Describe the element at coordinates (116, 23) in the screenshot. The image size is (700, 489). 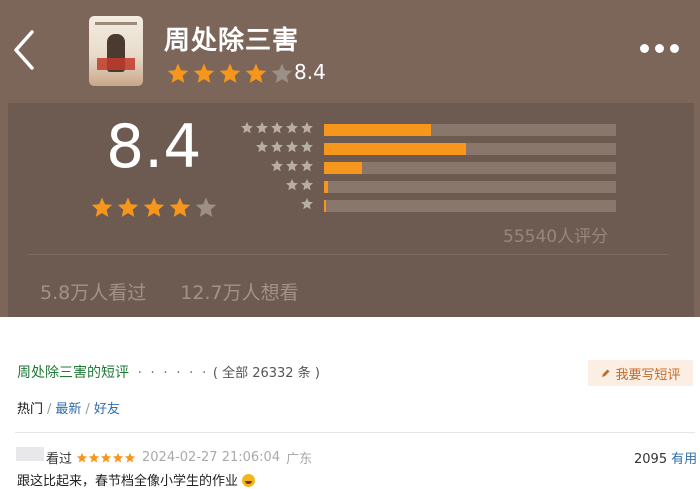
I see `poster-text-line` at that location.